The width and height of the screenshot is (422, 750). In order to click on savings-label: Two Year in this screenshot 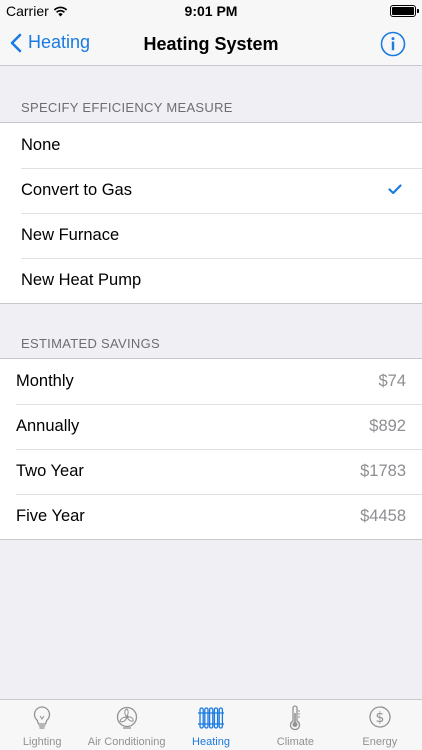, I will do `click(50, 471)`.